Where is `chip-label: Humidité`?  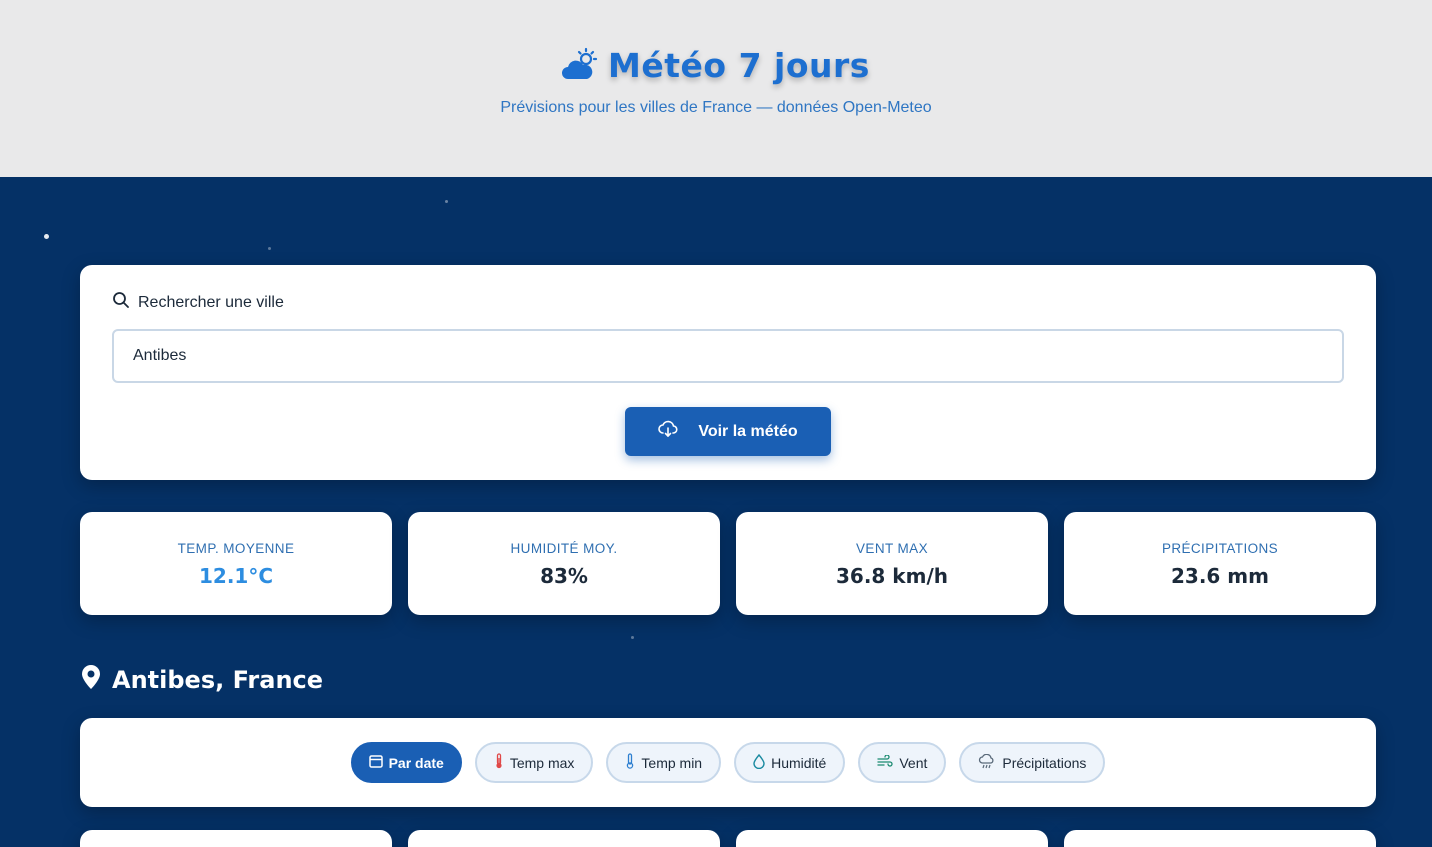 chip-label: Humidité is located at coordinates (799, 762).